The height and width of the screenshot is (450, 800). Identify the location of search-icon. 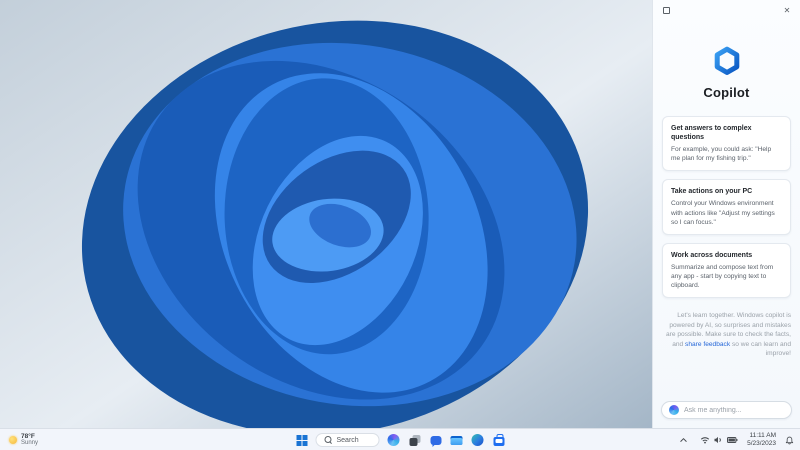
(328, 440).